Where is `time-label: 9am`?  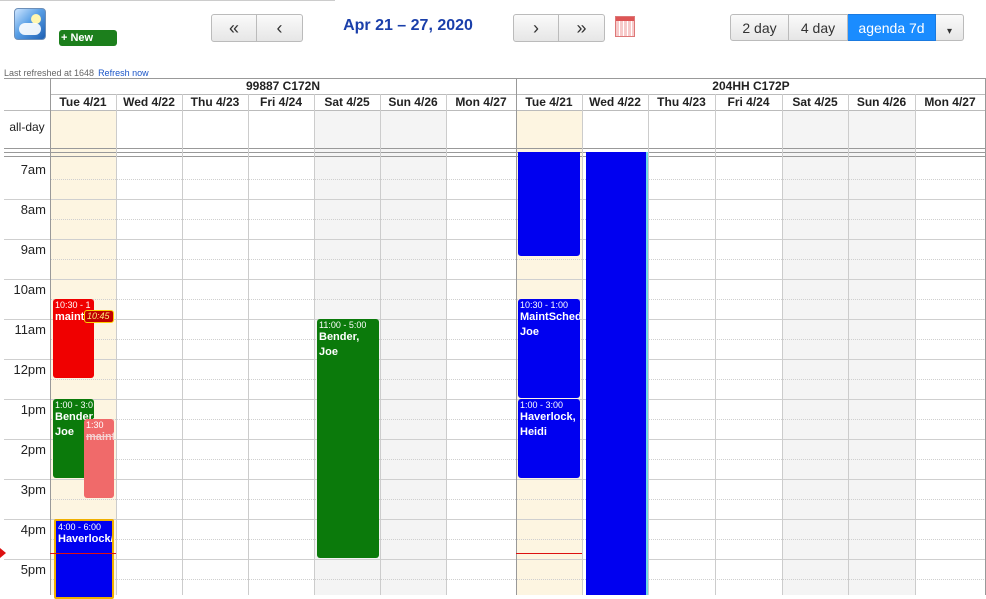
time-label: 9am is located at coordinates (33, 249).